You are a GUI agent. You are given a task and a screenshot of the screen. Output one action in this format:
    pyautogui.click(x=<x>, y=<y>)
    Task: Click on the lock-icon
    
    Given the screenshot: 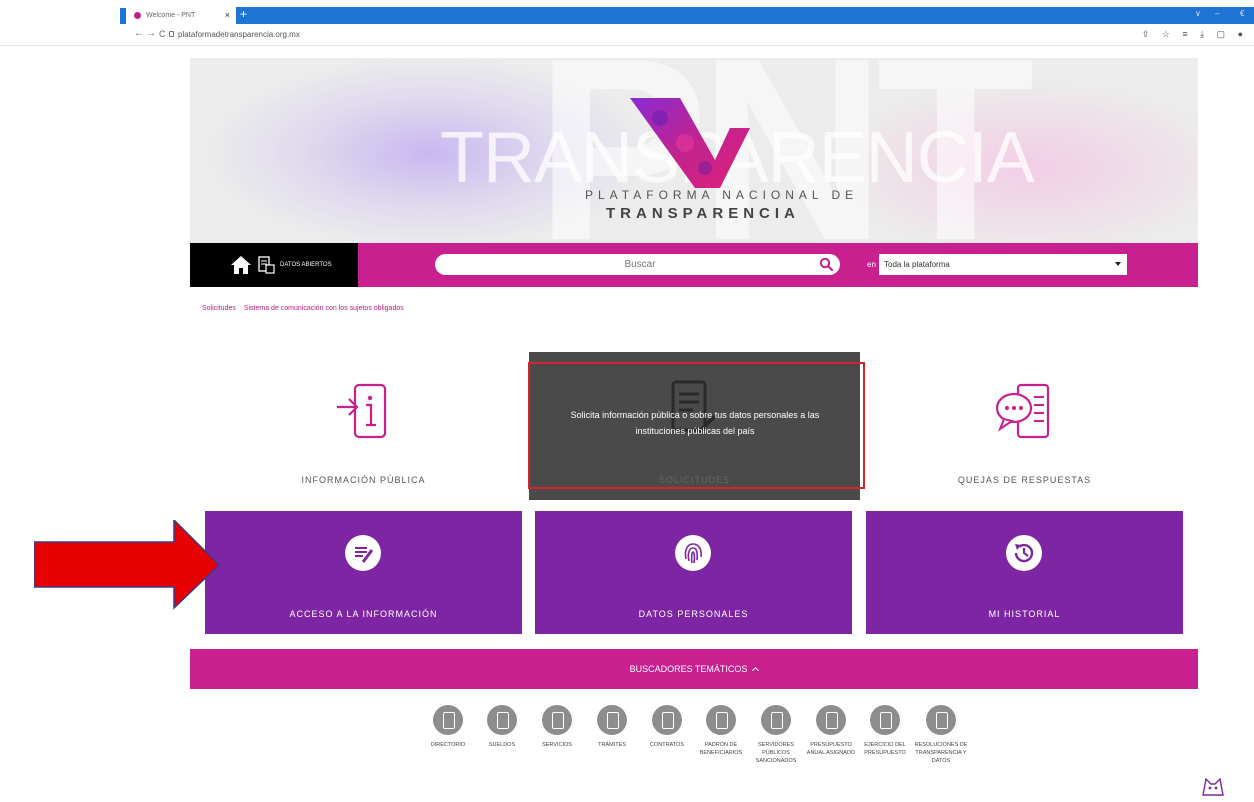 What is the action you would take?
    pyautogui.click(x=171, y=34)
    